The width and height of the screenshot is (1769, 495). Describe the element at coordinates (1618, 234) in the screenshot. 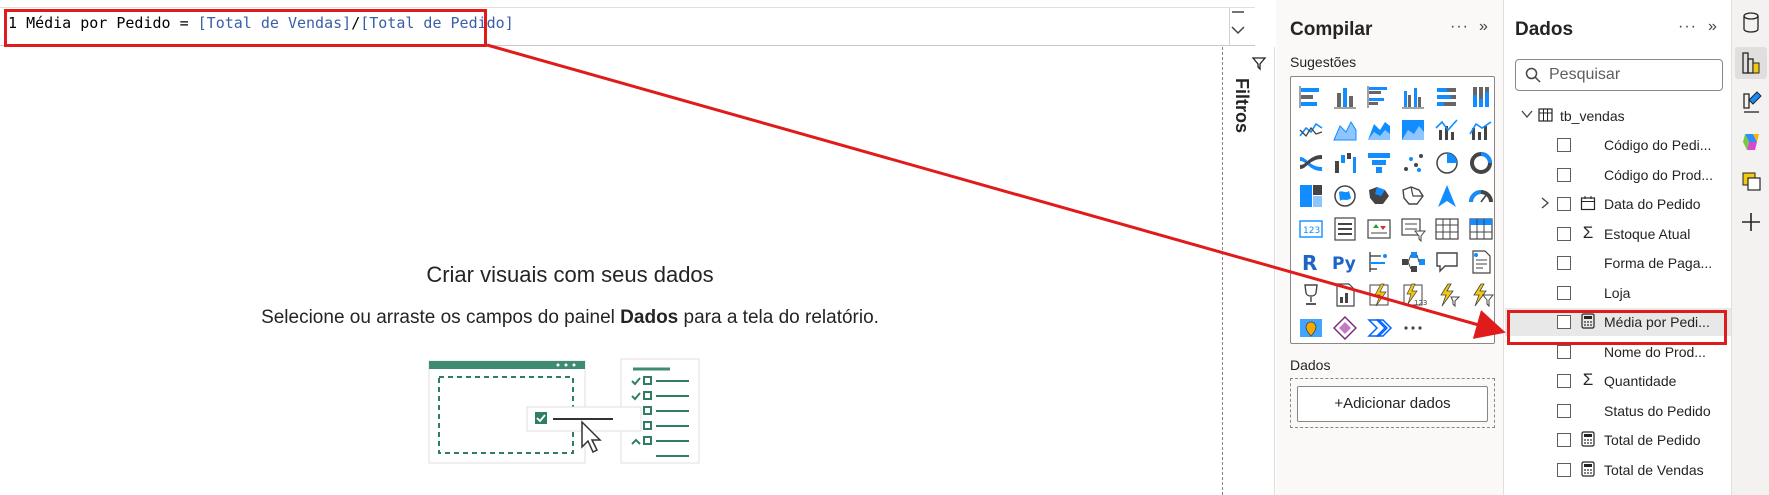

I see `field-item: Σ Estoque Atual` at that location.